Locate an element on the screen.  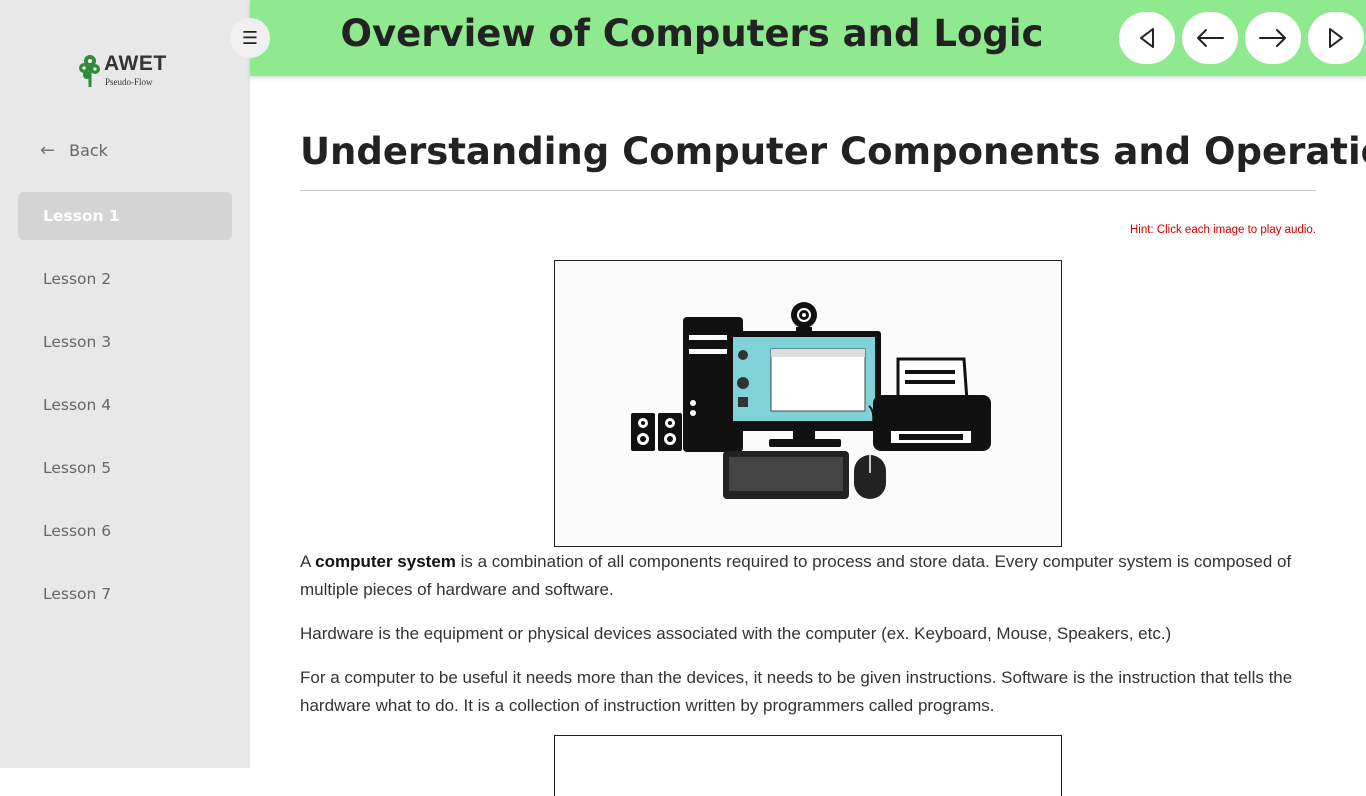
sidebar-item-lesson-3: Lesson 3 is located at coordinates (125, 342).